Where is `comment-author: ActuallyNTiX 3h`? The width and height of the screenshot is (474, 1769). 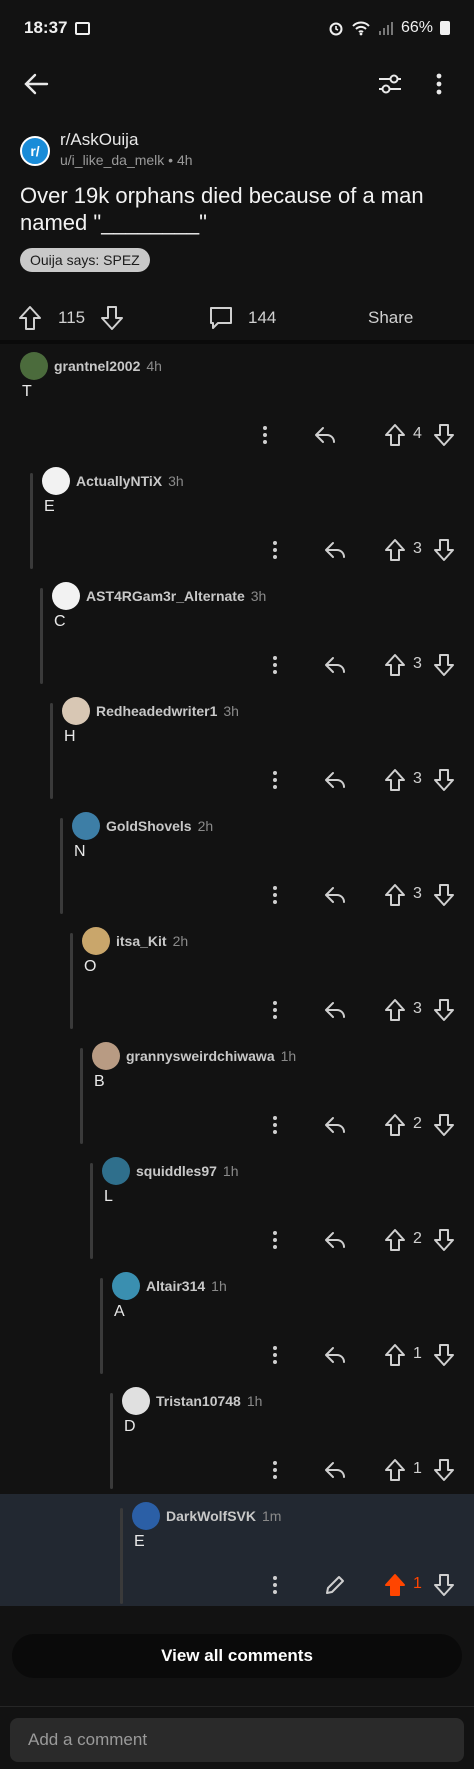 comment-author: ActuallyNTiX 3h is located at coordinates (130, 481).